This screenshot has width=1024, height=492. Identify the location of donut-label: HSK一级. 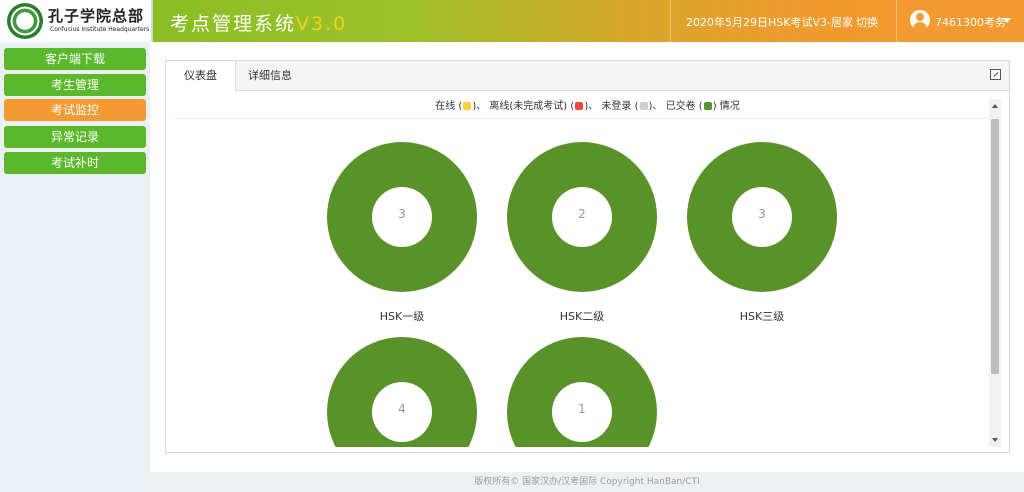
(402, 316).